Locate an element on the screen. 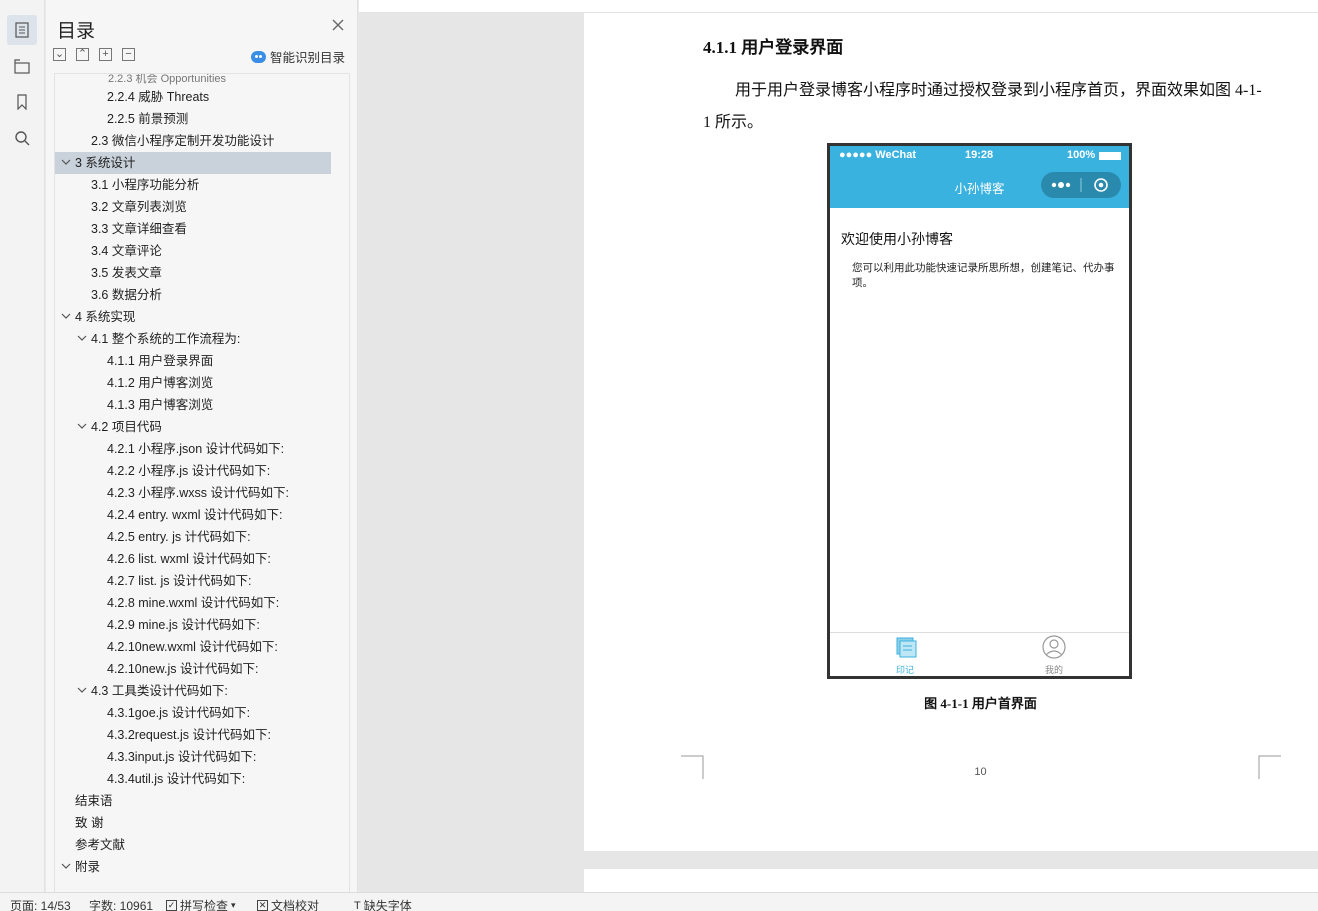 The image size is (1318, 911). expand-all-icon: ⌃ is located at coordinates (82, 54).